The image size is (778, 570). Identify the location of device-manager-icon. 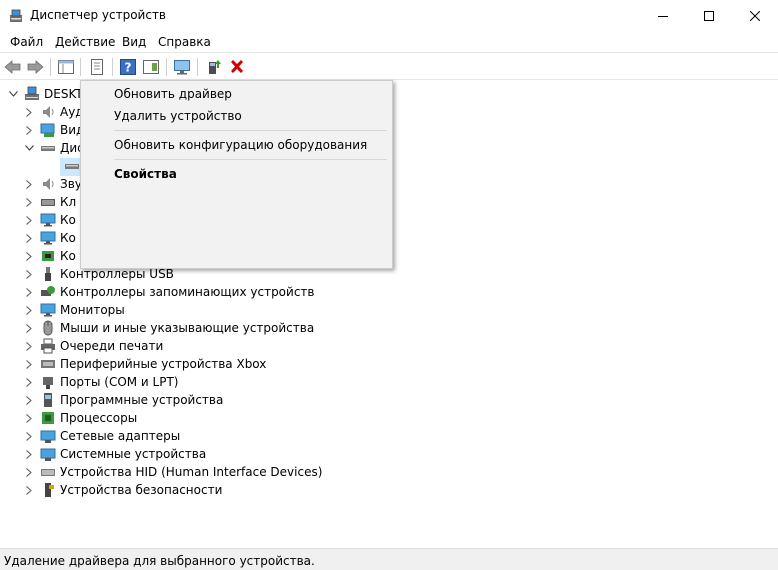
(16, 16).